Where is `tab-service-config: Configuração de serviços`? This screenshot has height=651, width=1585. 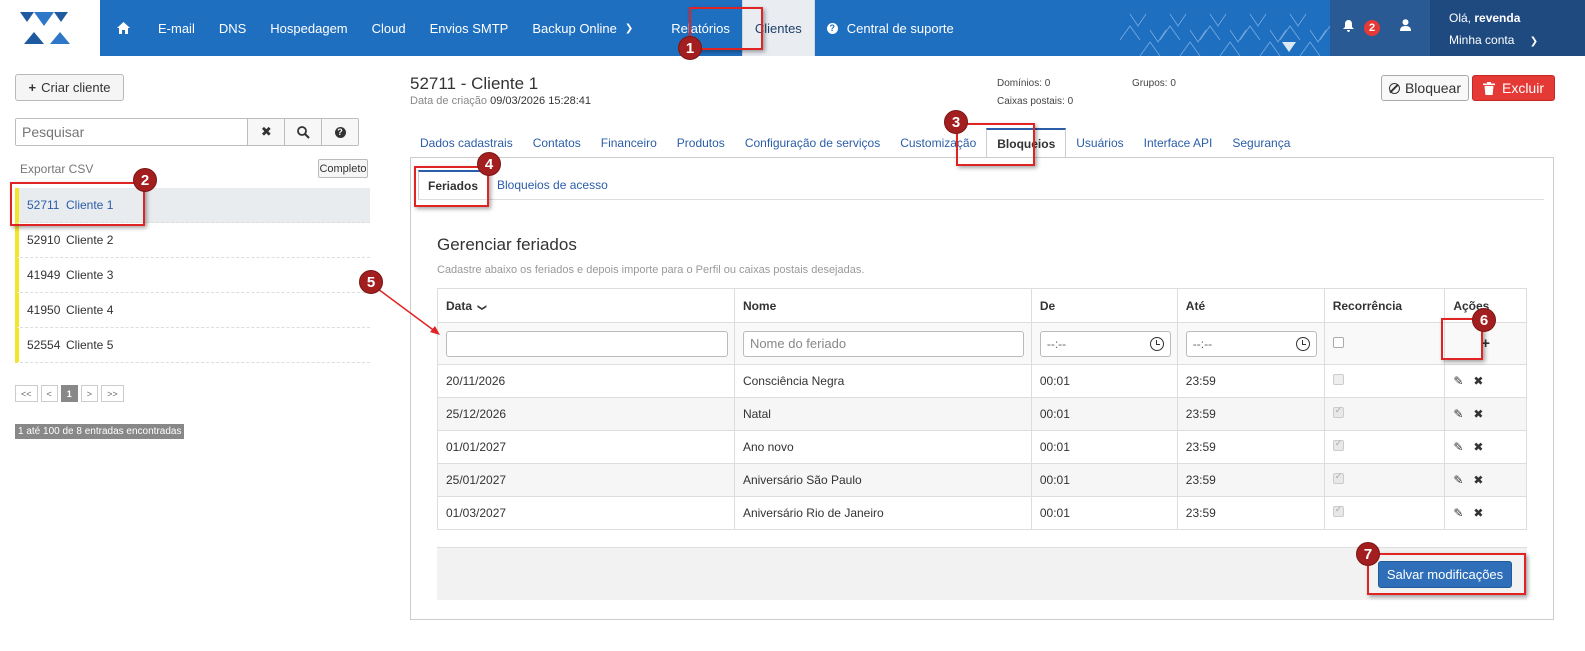
tab-service-config: Configuração de serviços is located at coordinates (812, 143).